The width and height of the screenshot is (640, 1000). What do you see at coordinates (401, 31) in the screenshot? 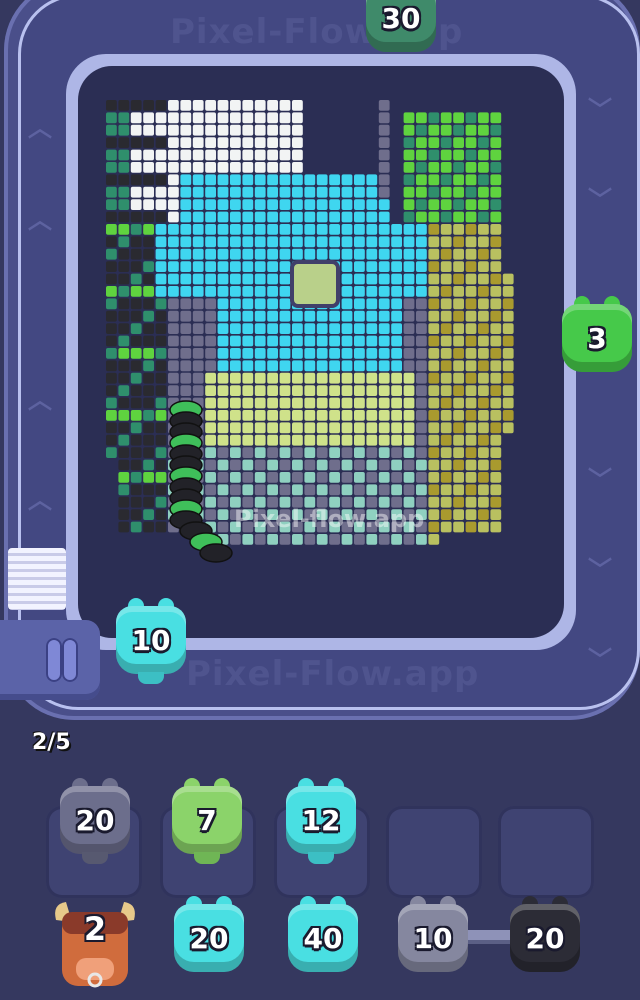
I see `shooter-top: 30` at bounding box center [401, 31].